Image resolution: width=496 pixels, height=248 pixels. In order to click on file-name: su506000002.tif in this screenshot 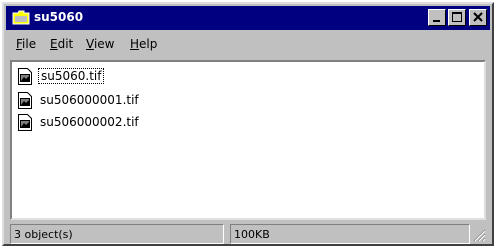, I will do `click(89, 122)`.